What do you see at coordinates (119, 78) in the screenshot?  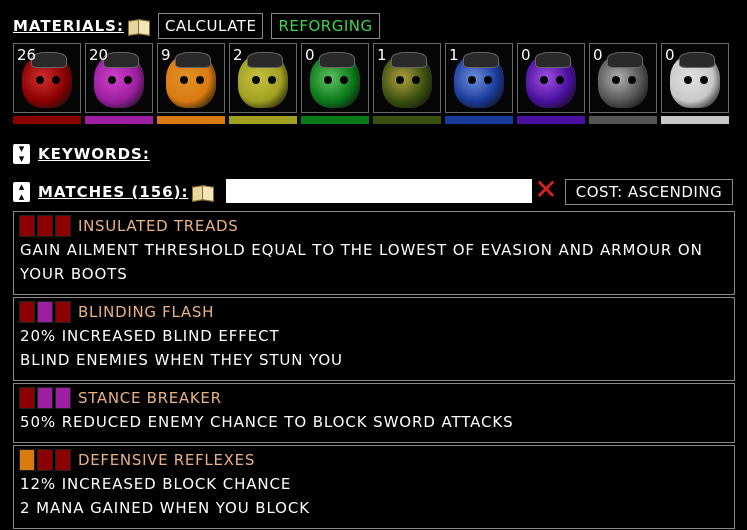 I see `material-tile: 20` at bounding box center [119, 78].